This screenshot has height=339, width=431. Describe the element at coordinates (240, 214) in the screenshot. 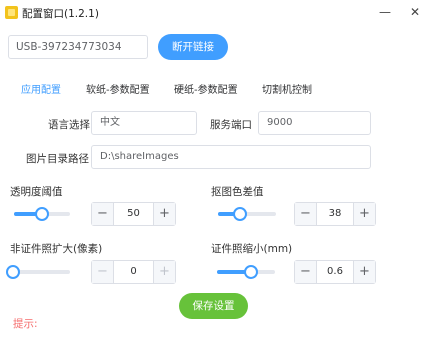

I see `color-diff-slider-thumb` at that location.